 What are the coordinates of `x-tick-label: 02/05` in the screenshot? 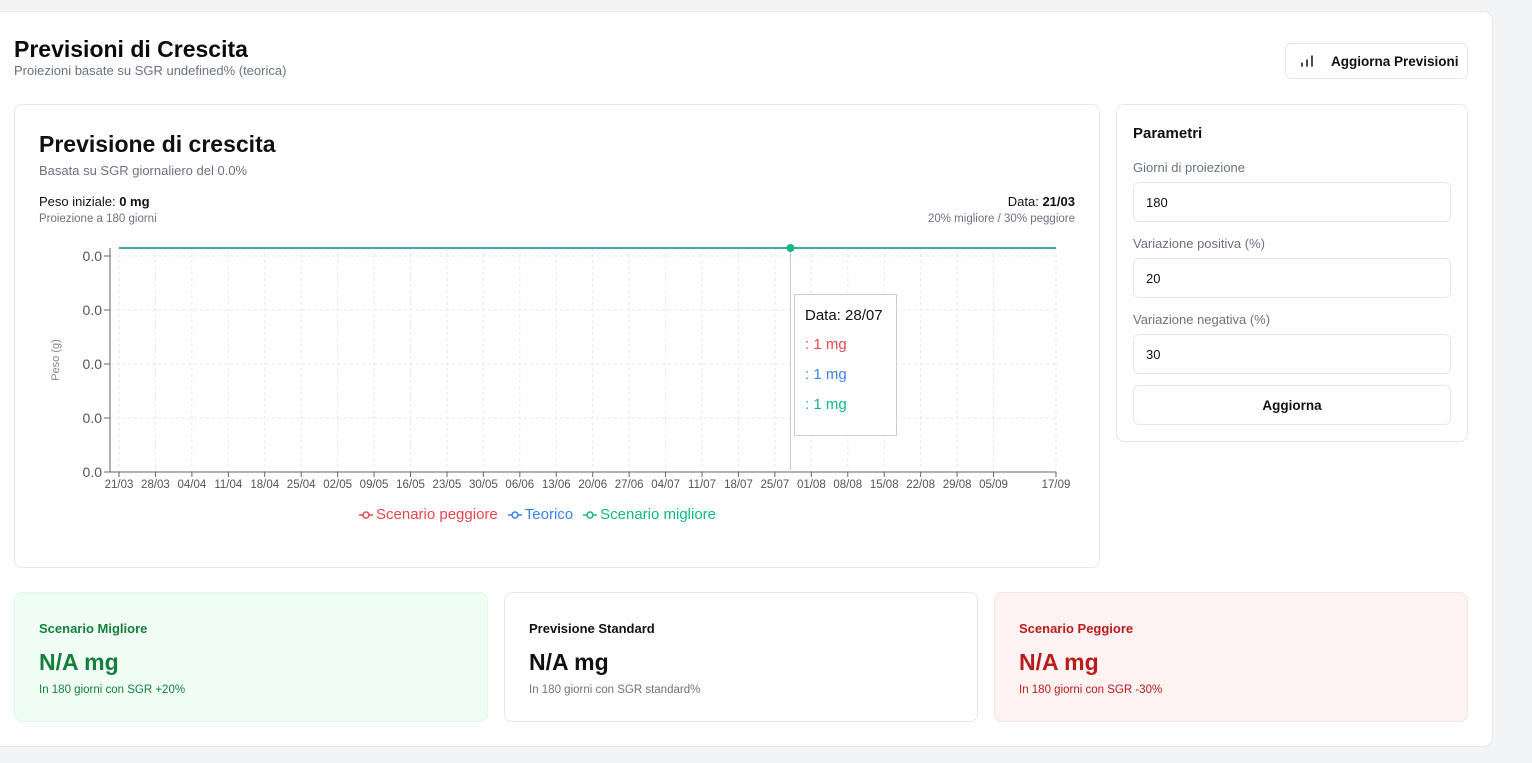 It's located at (337, 485).